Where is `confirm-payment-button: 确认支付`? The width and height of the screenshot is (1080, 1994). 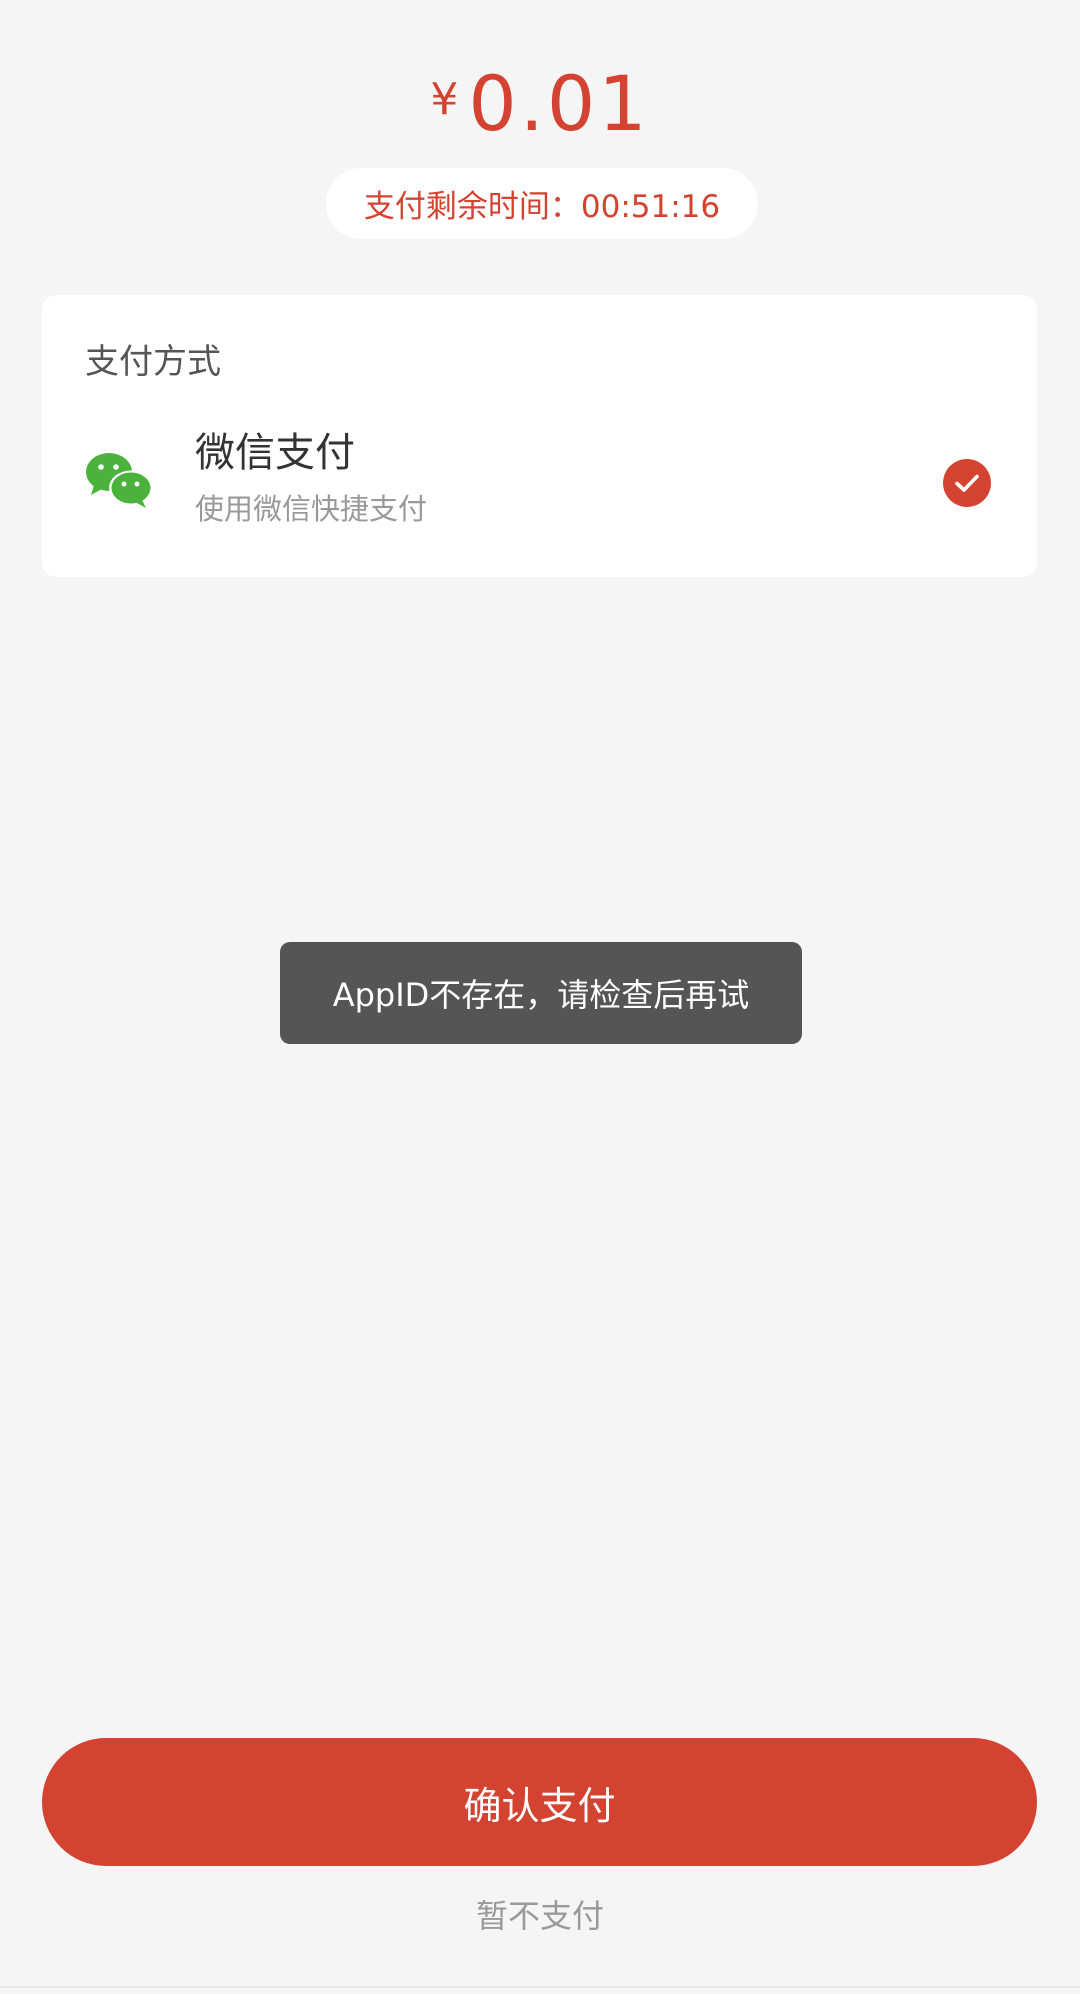 confirm-payment-button: 确认支付 is located at coordinates (539, 1802).